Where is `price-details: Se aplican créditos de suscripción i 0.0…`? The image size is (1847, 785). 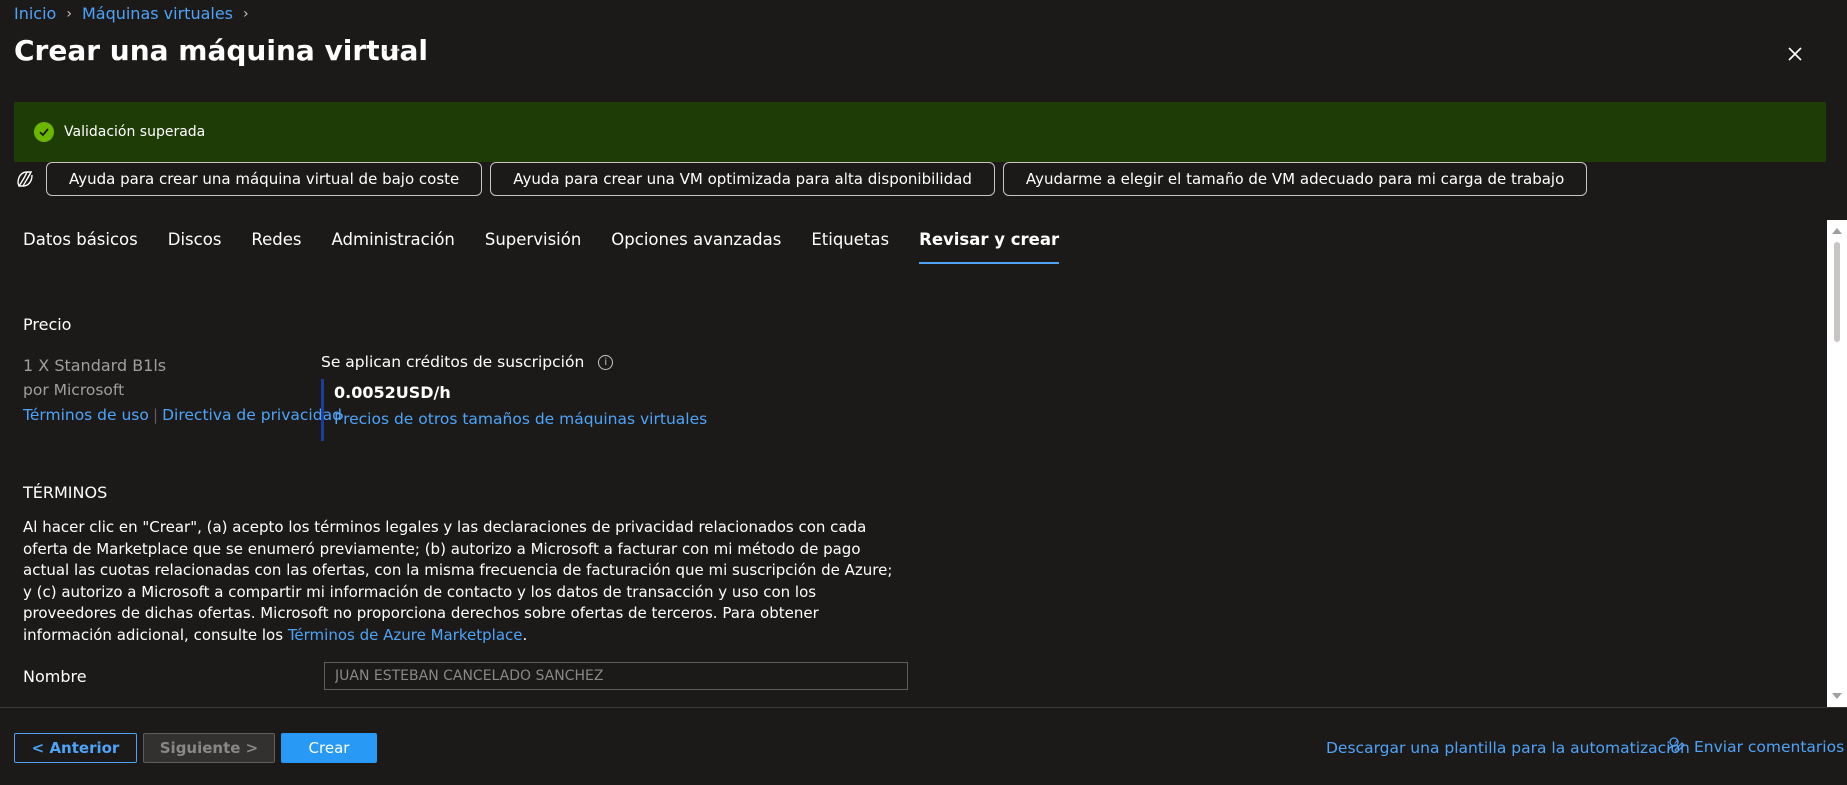 price-details: Se aplican créditos de suscripción i 0.0… is located at coordinates (514, 397).